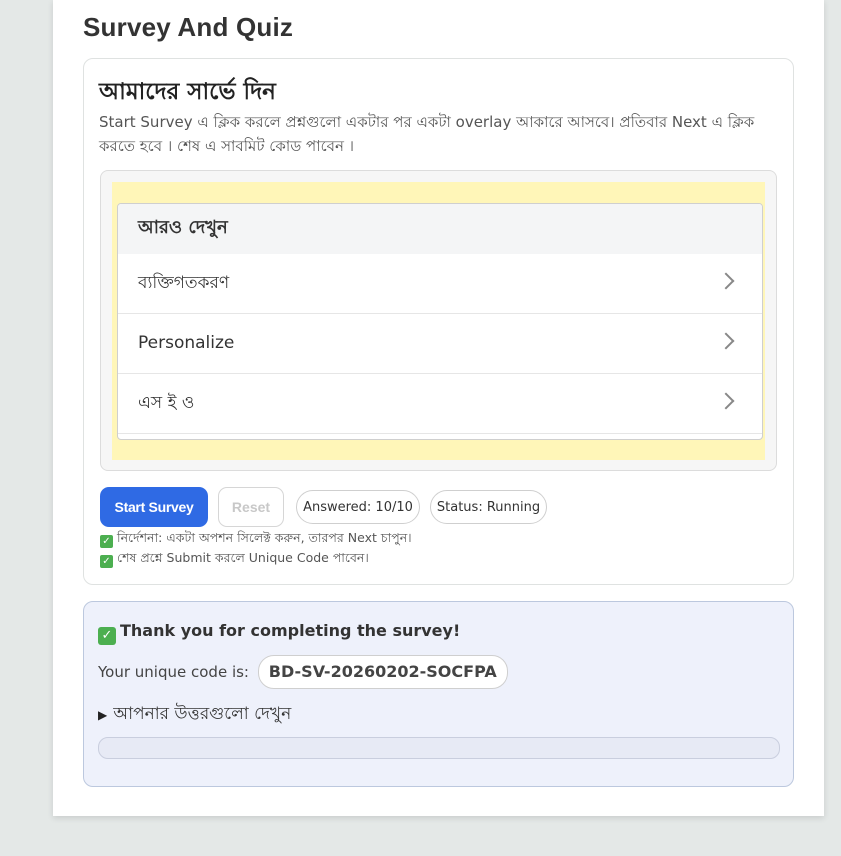 Image resolution: width=841 pixels, height=856 pixels. I want to click on see-more-item: ব্যক্তিগতকরণ, so click(440, 284).